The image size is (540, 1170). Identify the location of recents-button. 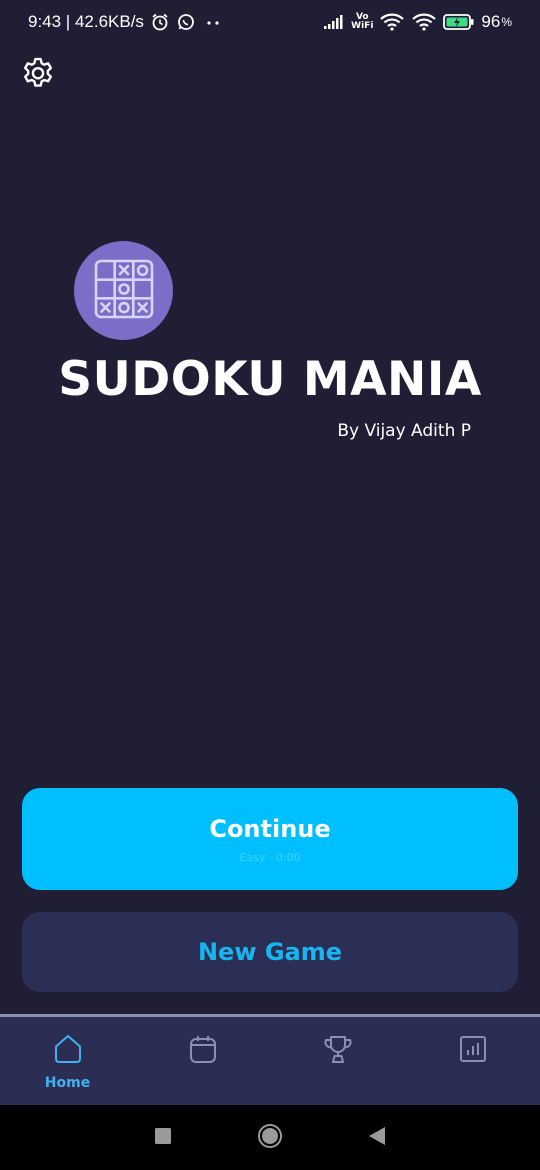
(163, 1138).